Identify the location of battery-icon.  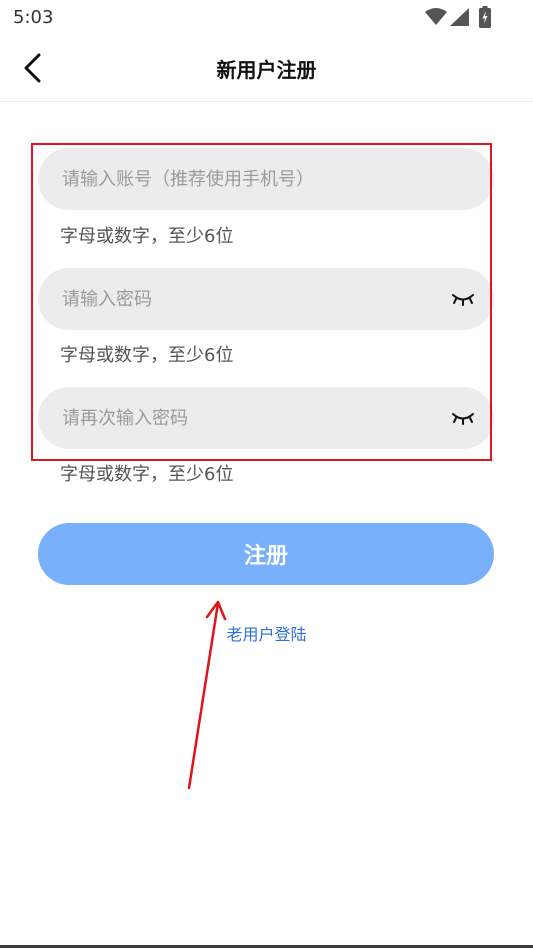
(485, 17).